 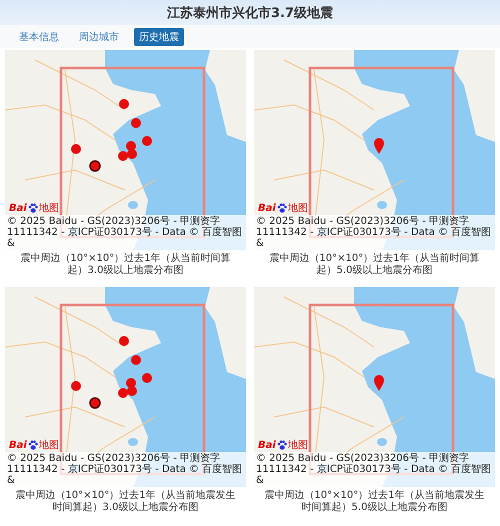 I want to click on map-caption: 震中周边（10°×10°）过去1年（从当前时间算起）5.0级以上地震分布图, so click(x=374, y=264).